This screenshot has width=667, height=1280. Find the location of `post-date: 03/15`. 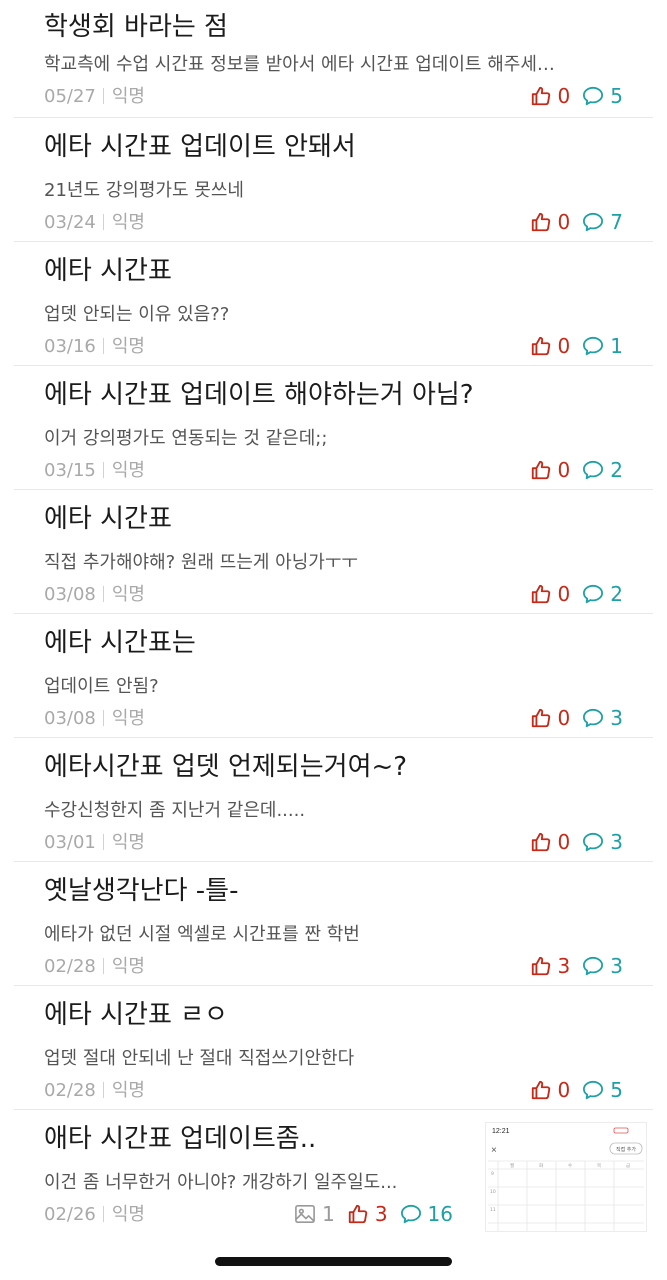

post-date: 03/15 is located at coordinates (70, 470).